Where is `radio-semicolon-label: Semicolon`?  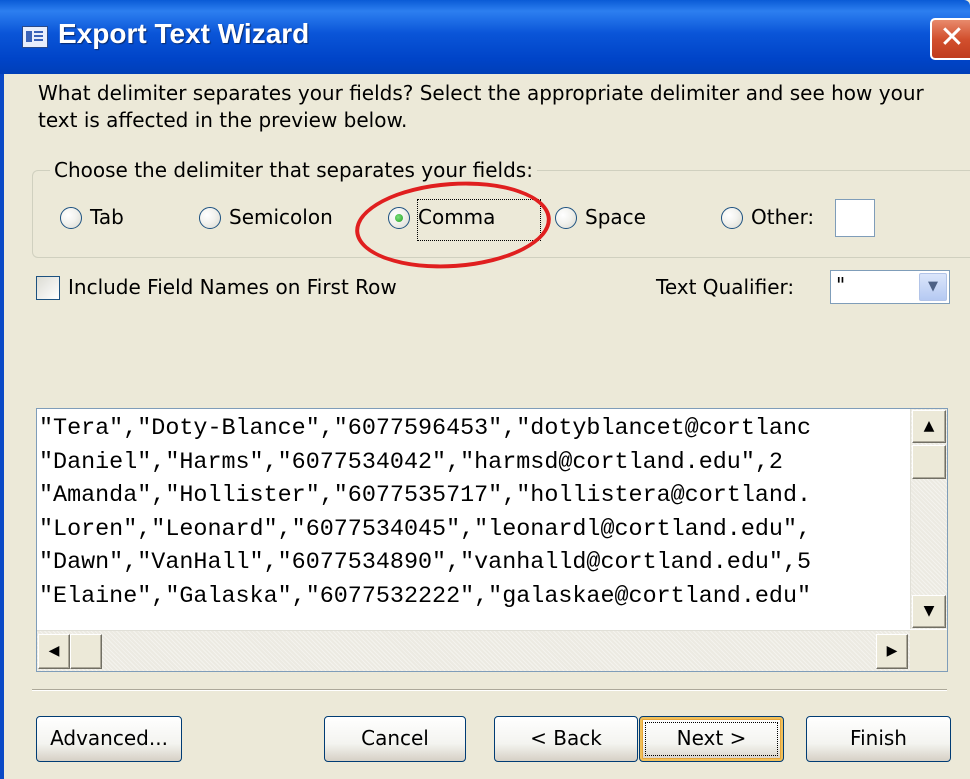 radio-semicolon-label: Semicolon is located at coordinates (281, 217).